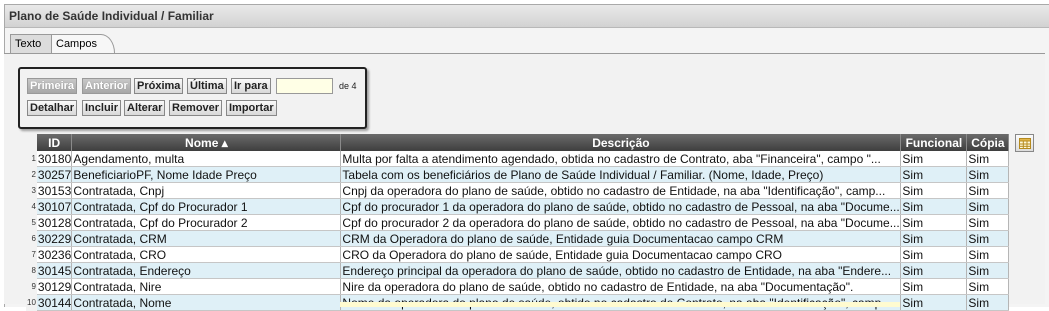 This screenshot has width=1049, height=311. What do you see at coordinates (304, 86) in the screenshot?
I see `page-number-input` at bounding box center [304, 86].